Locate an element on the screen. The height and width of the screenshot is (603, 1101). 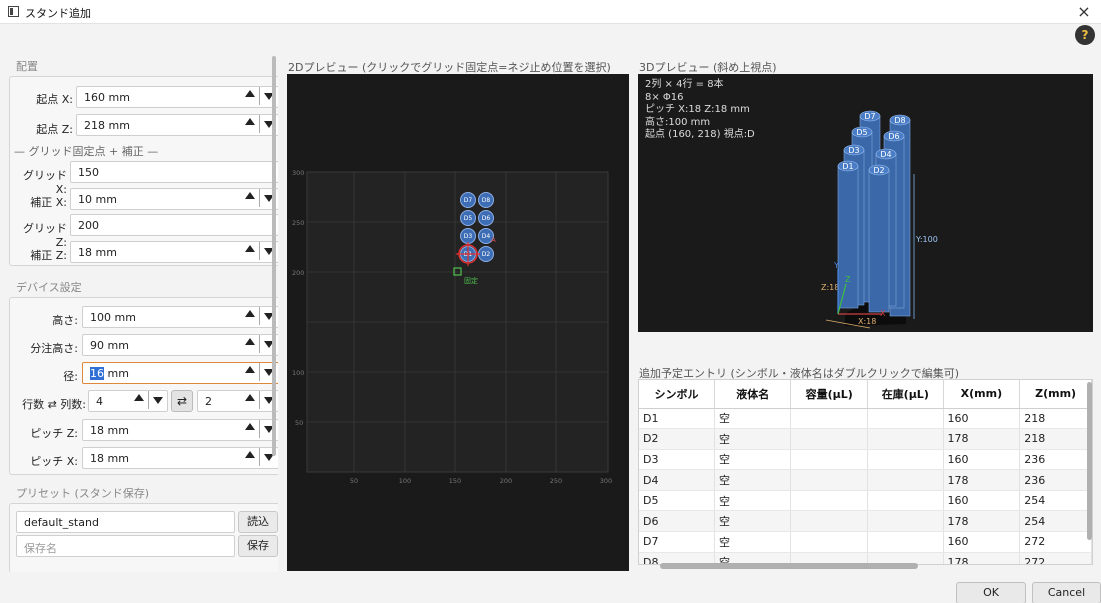
table-row: D3 空 160 236 is located at coordinates (865, 460).